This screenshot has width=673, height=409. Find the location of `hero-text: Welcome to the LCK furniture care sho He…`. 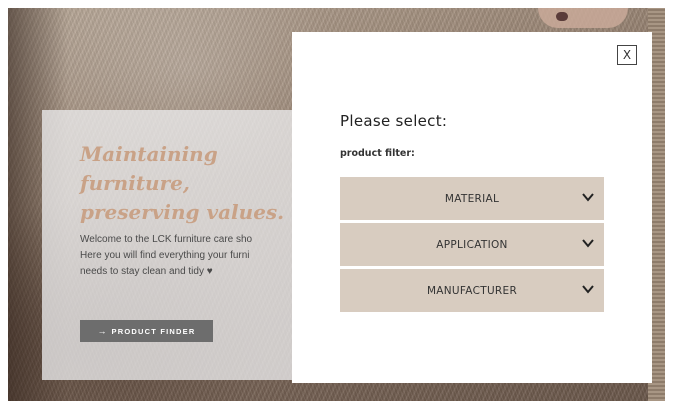

hero-text: Welcome to the LCK furniture care sho He… is located at coordinates (166, 255).